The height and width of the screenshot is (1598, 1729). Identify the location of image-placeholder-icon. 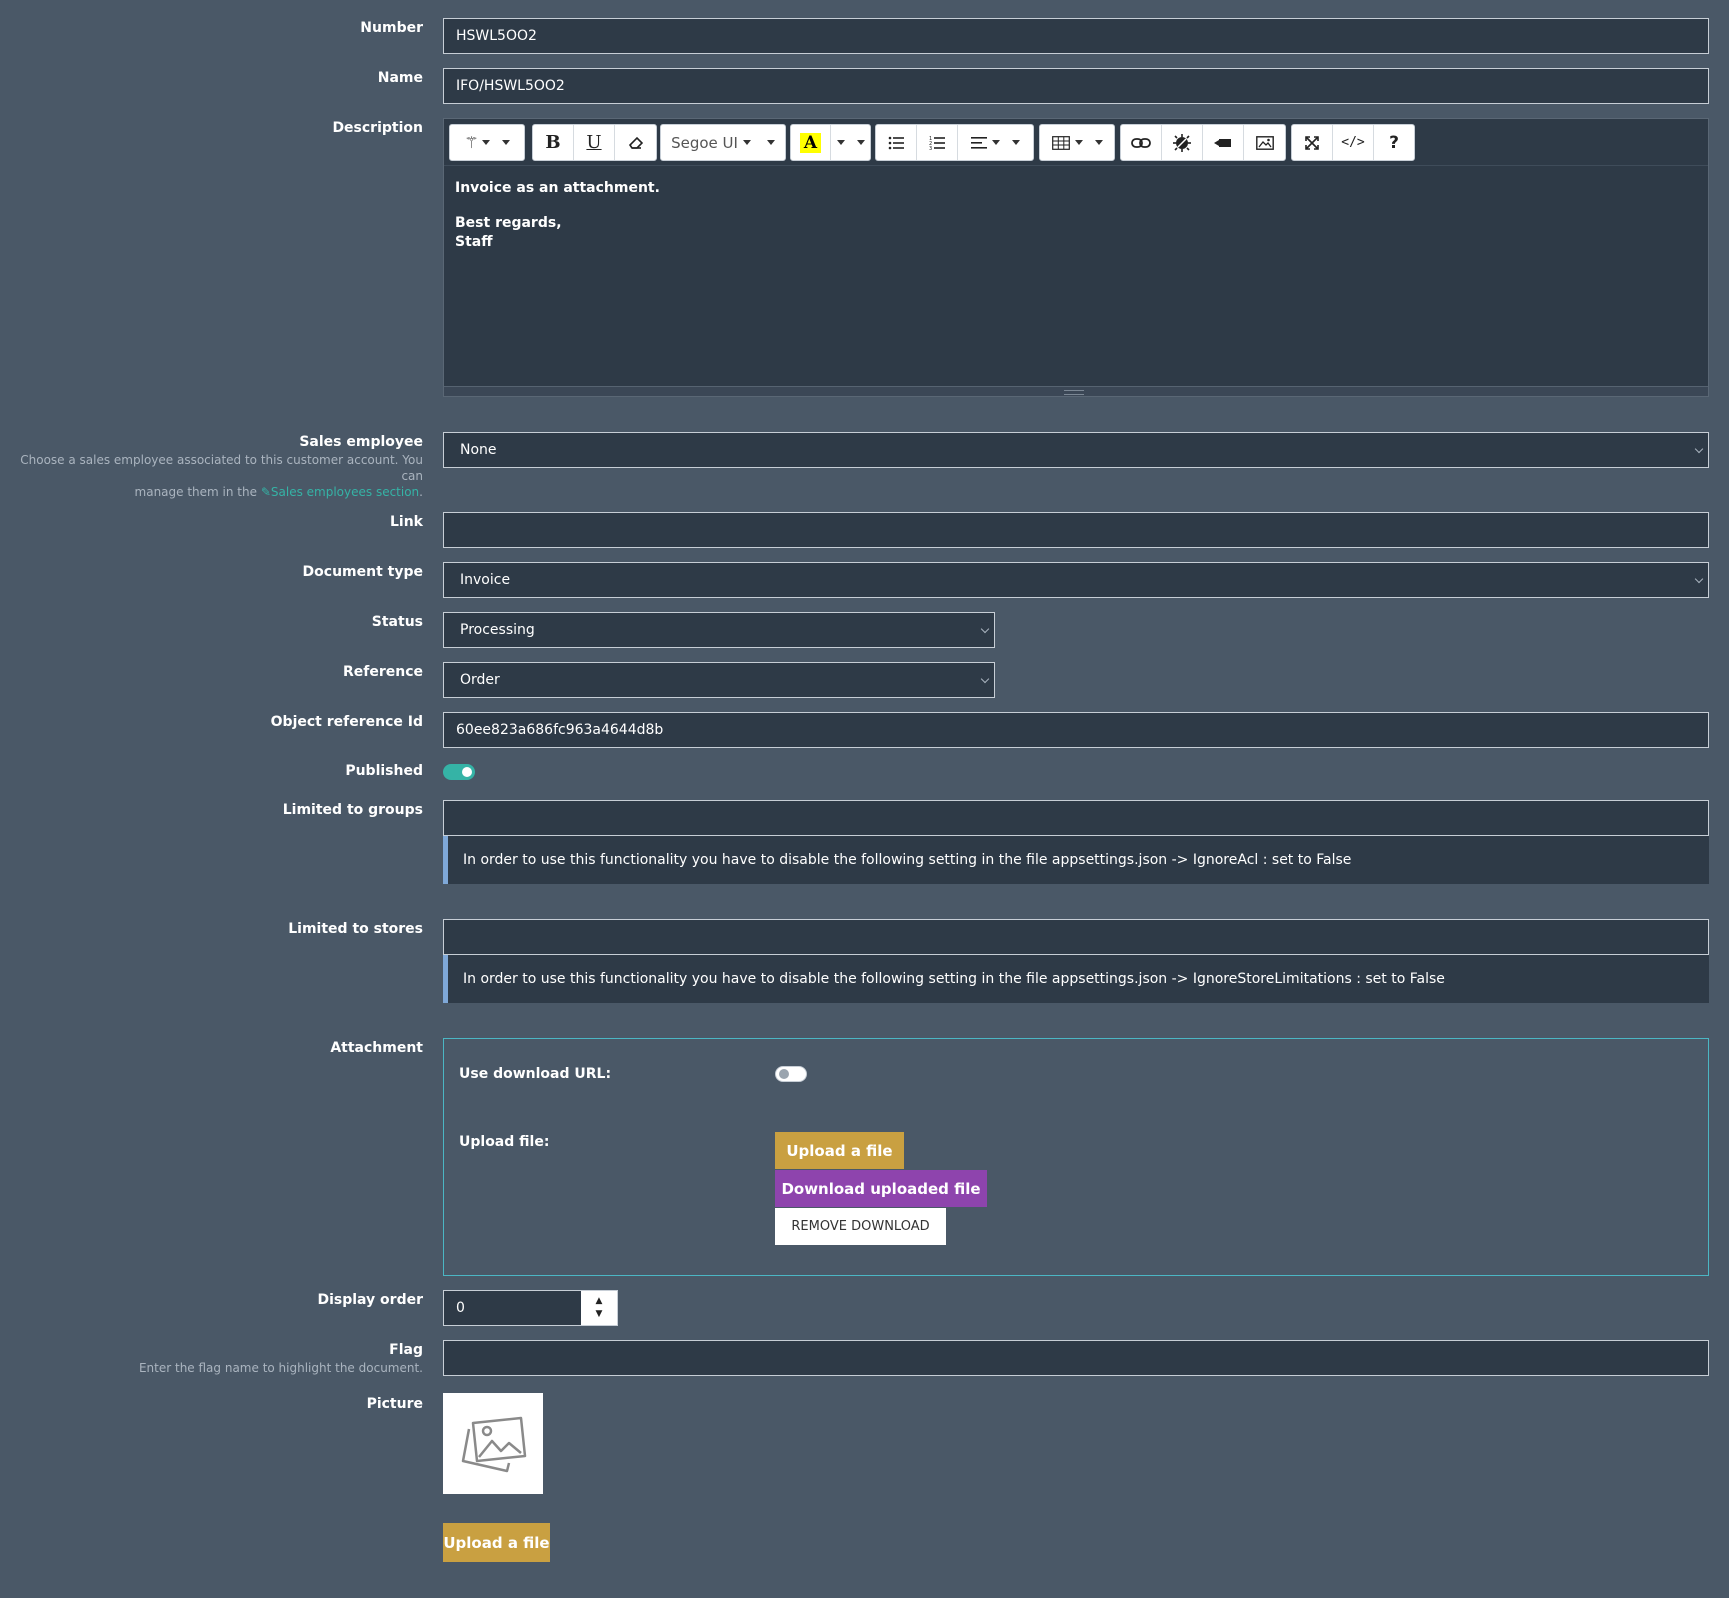
(494, 1444).